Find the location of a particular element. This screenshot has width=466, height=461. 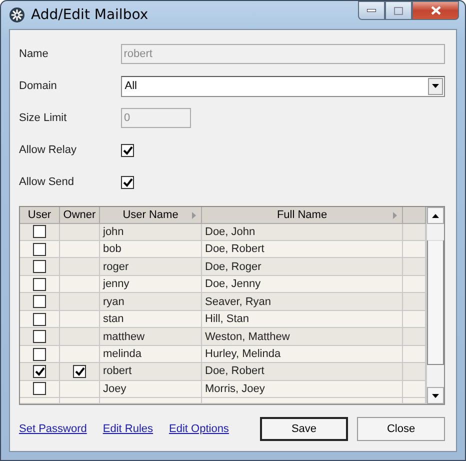

app-icon is located at coordinates (17, 15).